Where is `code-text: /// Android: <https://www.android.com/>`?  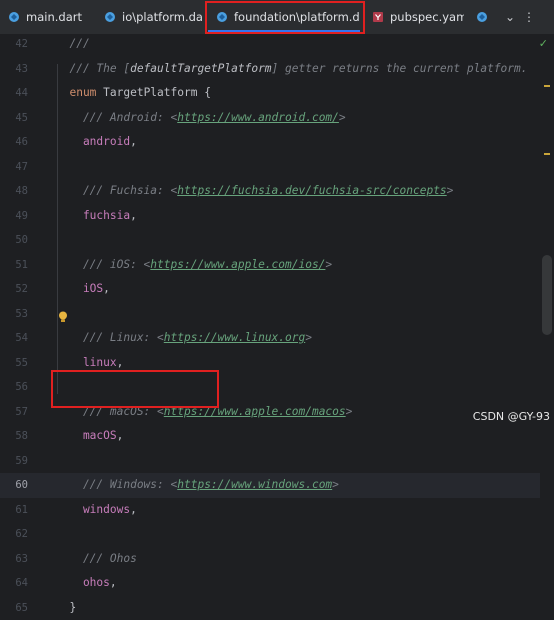
code-text: /// Android: <https://www.android.com/> is located at coordinates (201, 118).